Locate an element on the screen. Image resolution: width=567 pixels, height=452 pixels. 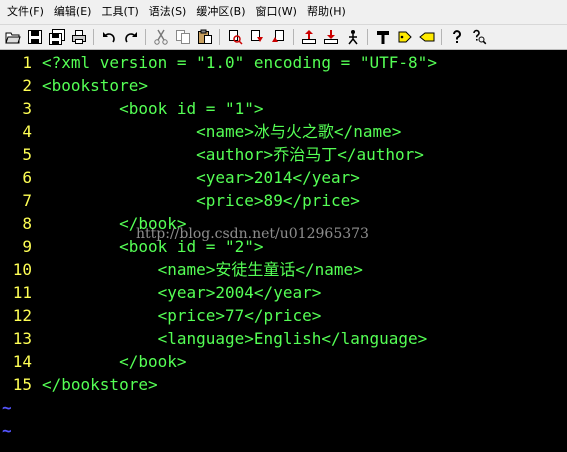
find-icon is located at coordinates (234, 37).